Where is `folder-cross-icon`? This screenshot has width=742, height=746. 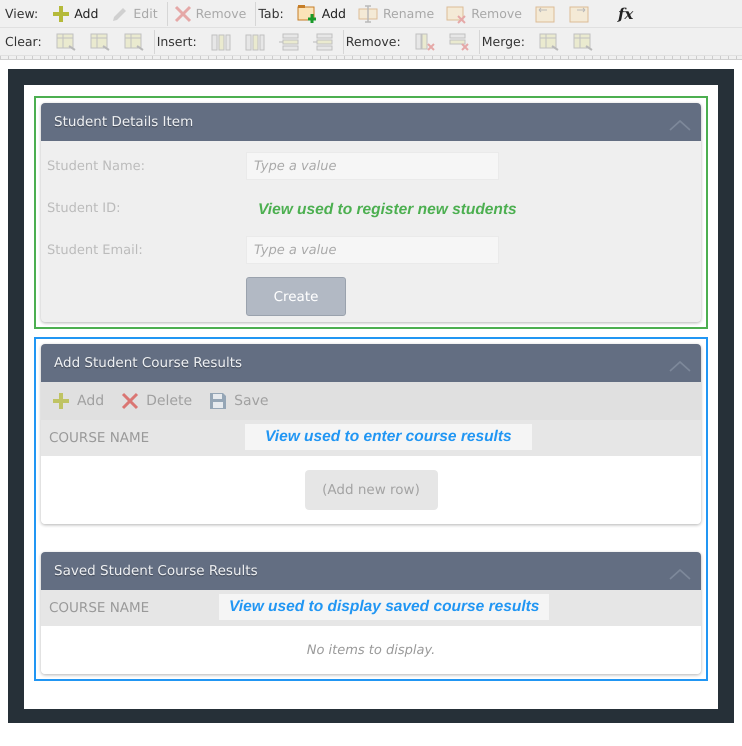
folder-cross-icon is located at coordinates (457, 14).